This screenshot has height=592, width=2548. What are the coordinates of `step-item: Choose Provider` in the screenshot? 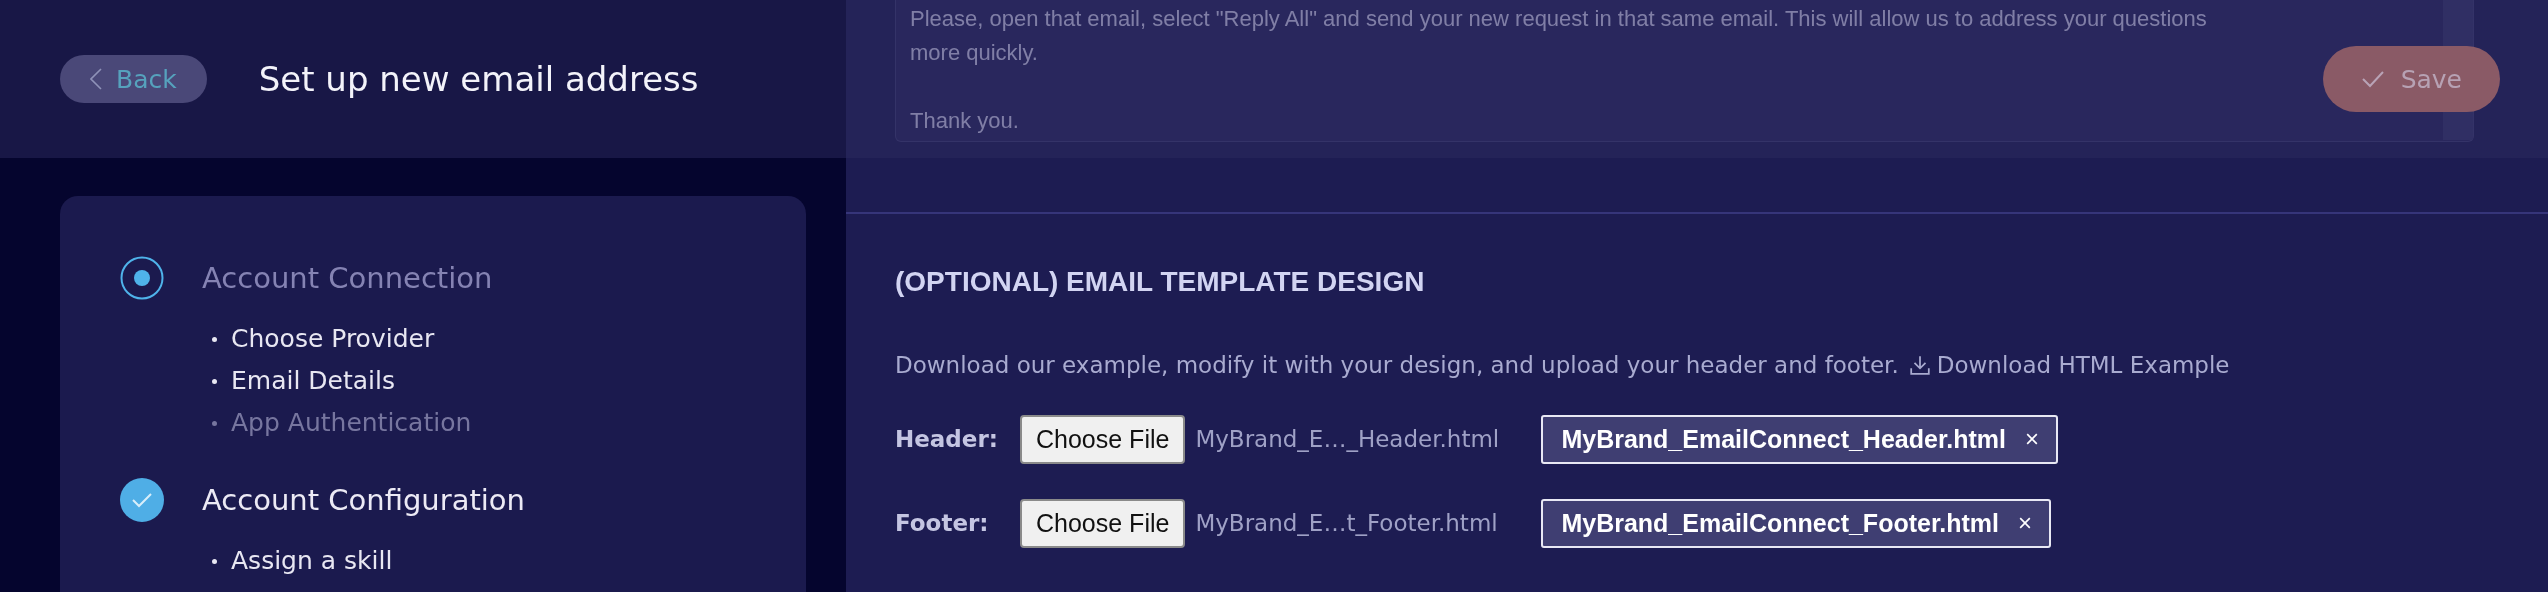 It's located at (509, 339).